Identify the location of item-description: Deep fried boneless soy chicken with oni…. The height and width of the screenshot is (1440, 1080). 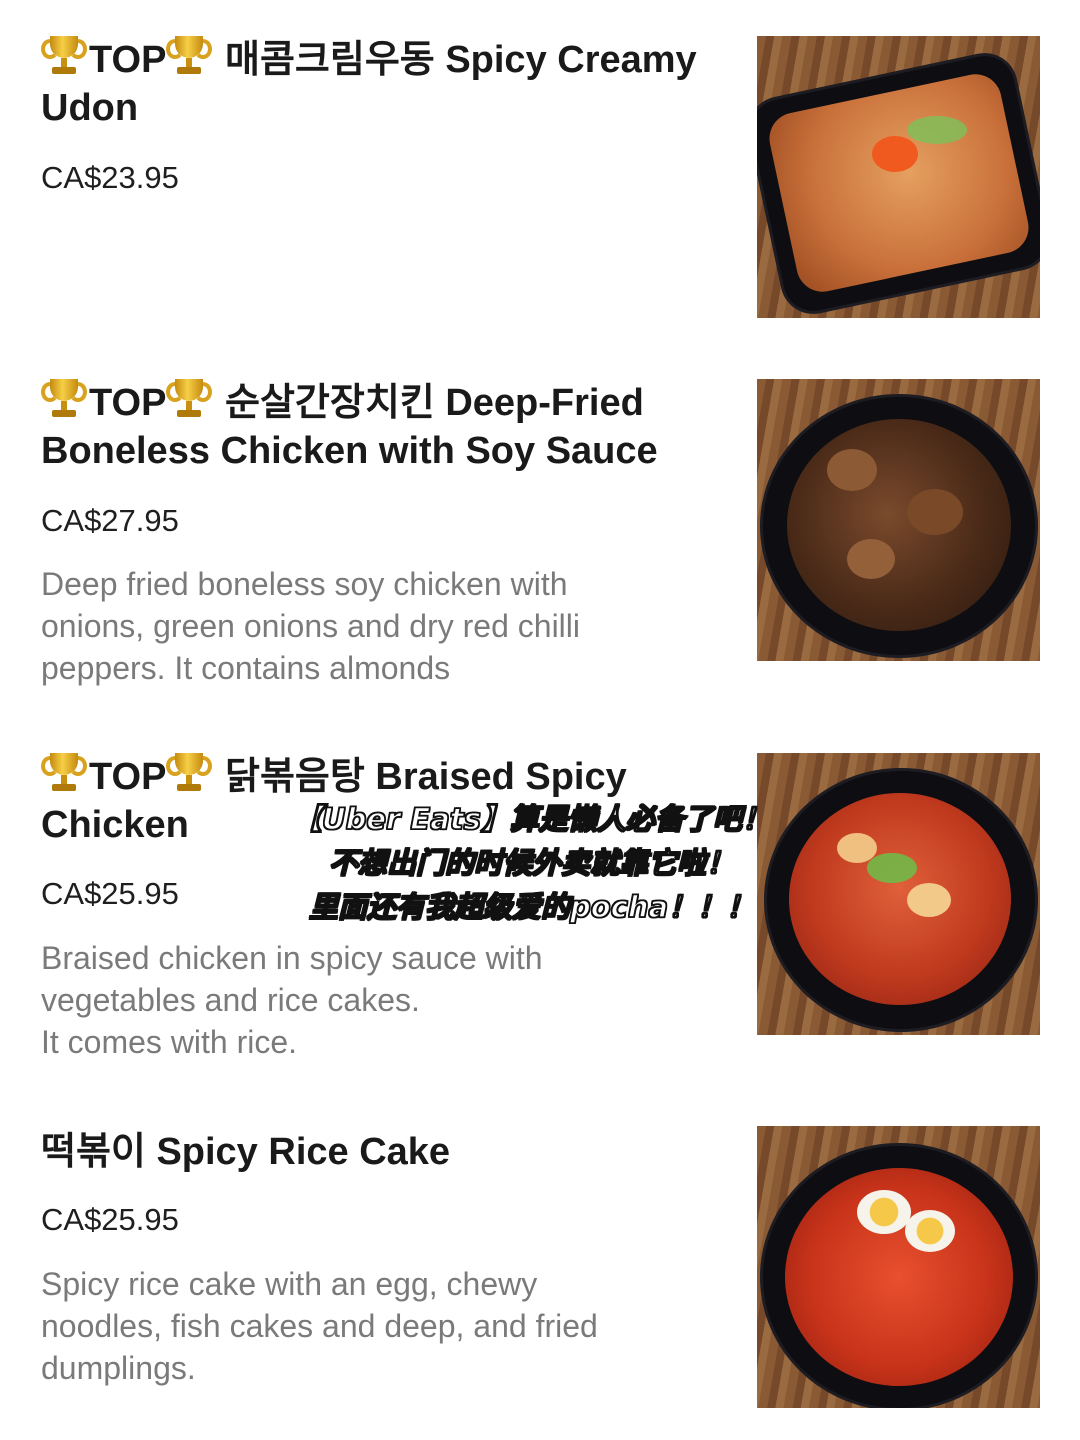
(310, 626).